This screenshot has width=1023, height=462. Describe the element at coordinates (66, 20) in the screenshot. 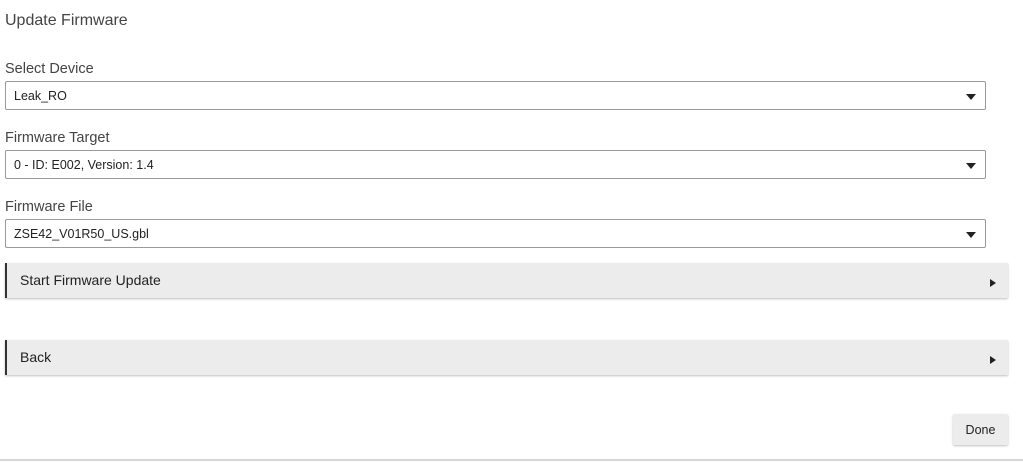

I see `page-title: Update Firmware` at that location.